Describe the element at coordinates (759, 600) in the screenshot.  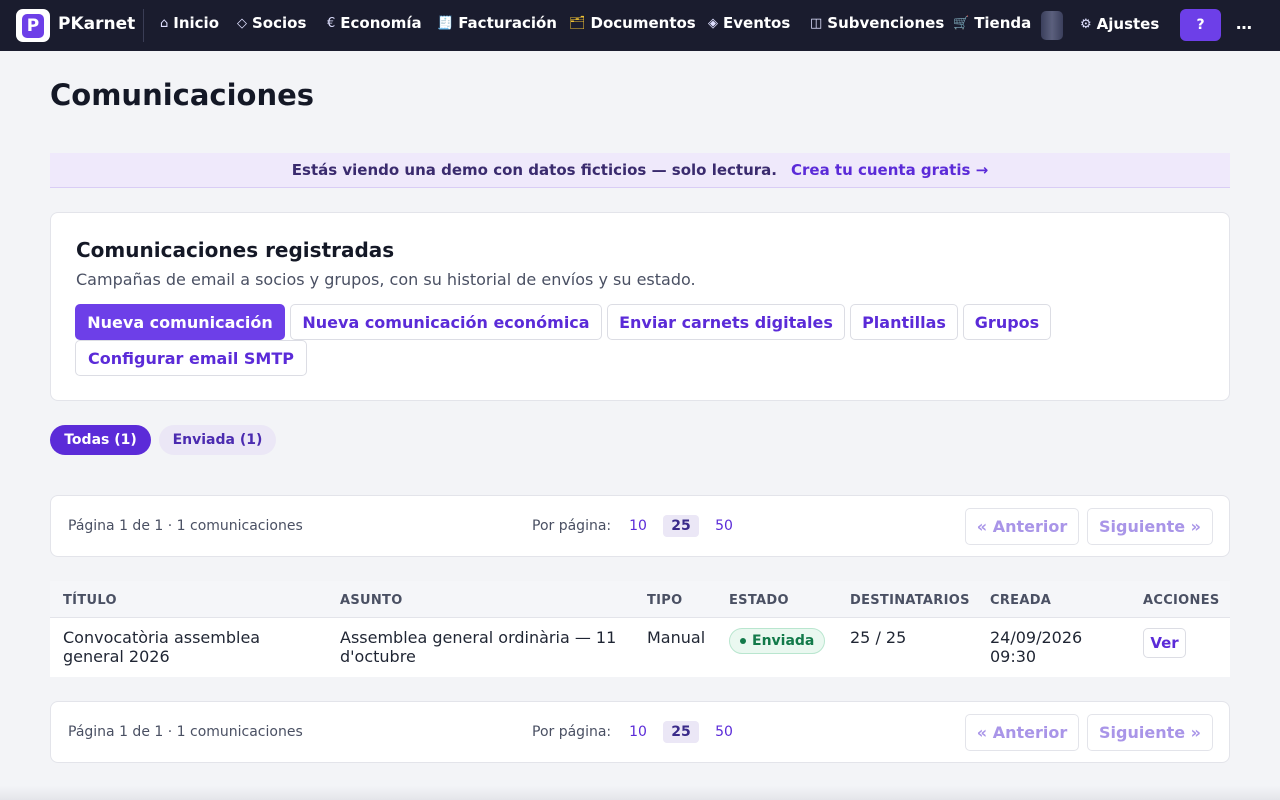
I see `column-header-status: ESTADO` at that location.